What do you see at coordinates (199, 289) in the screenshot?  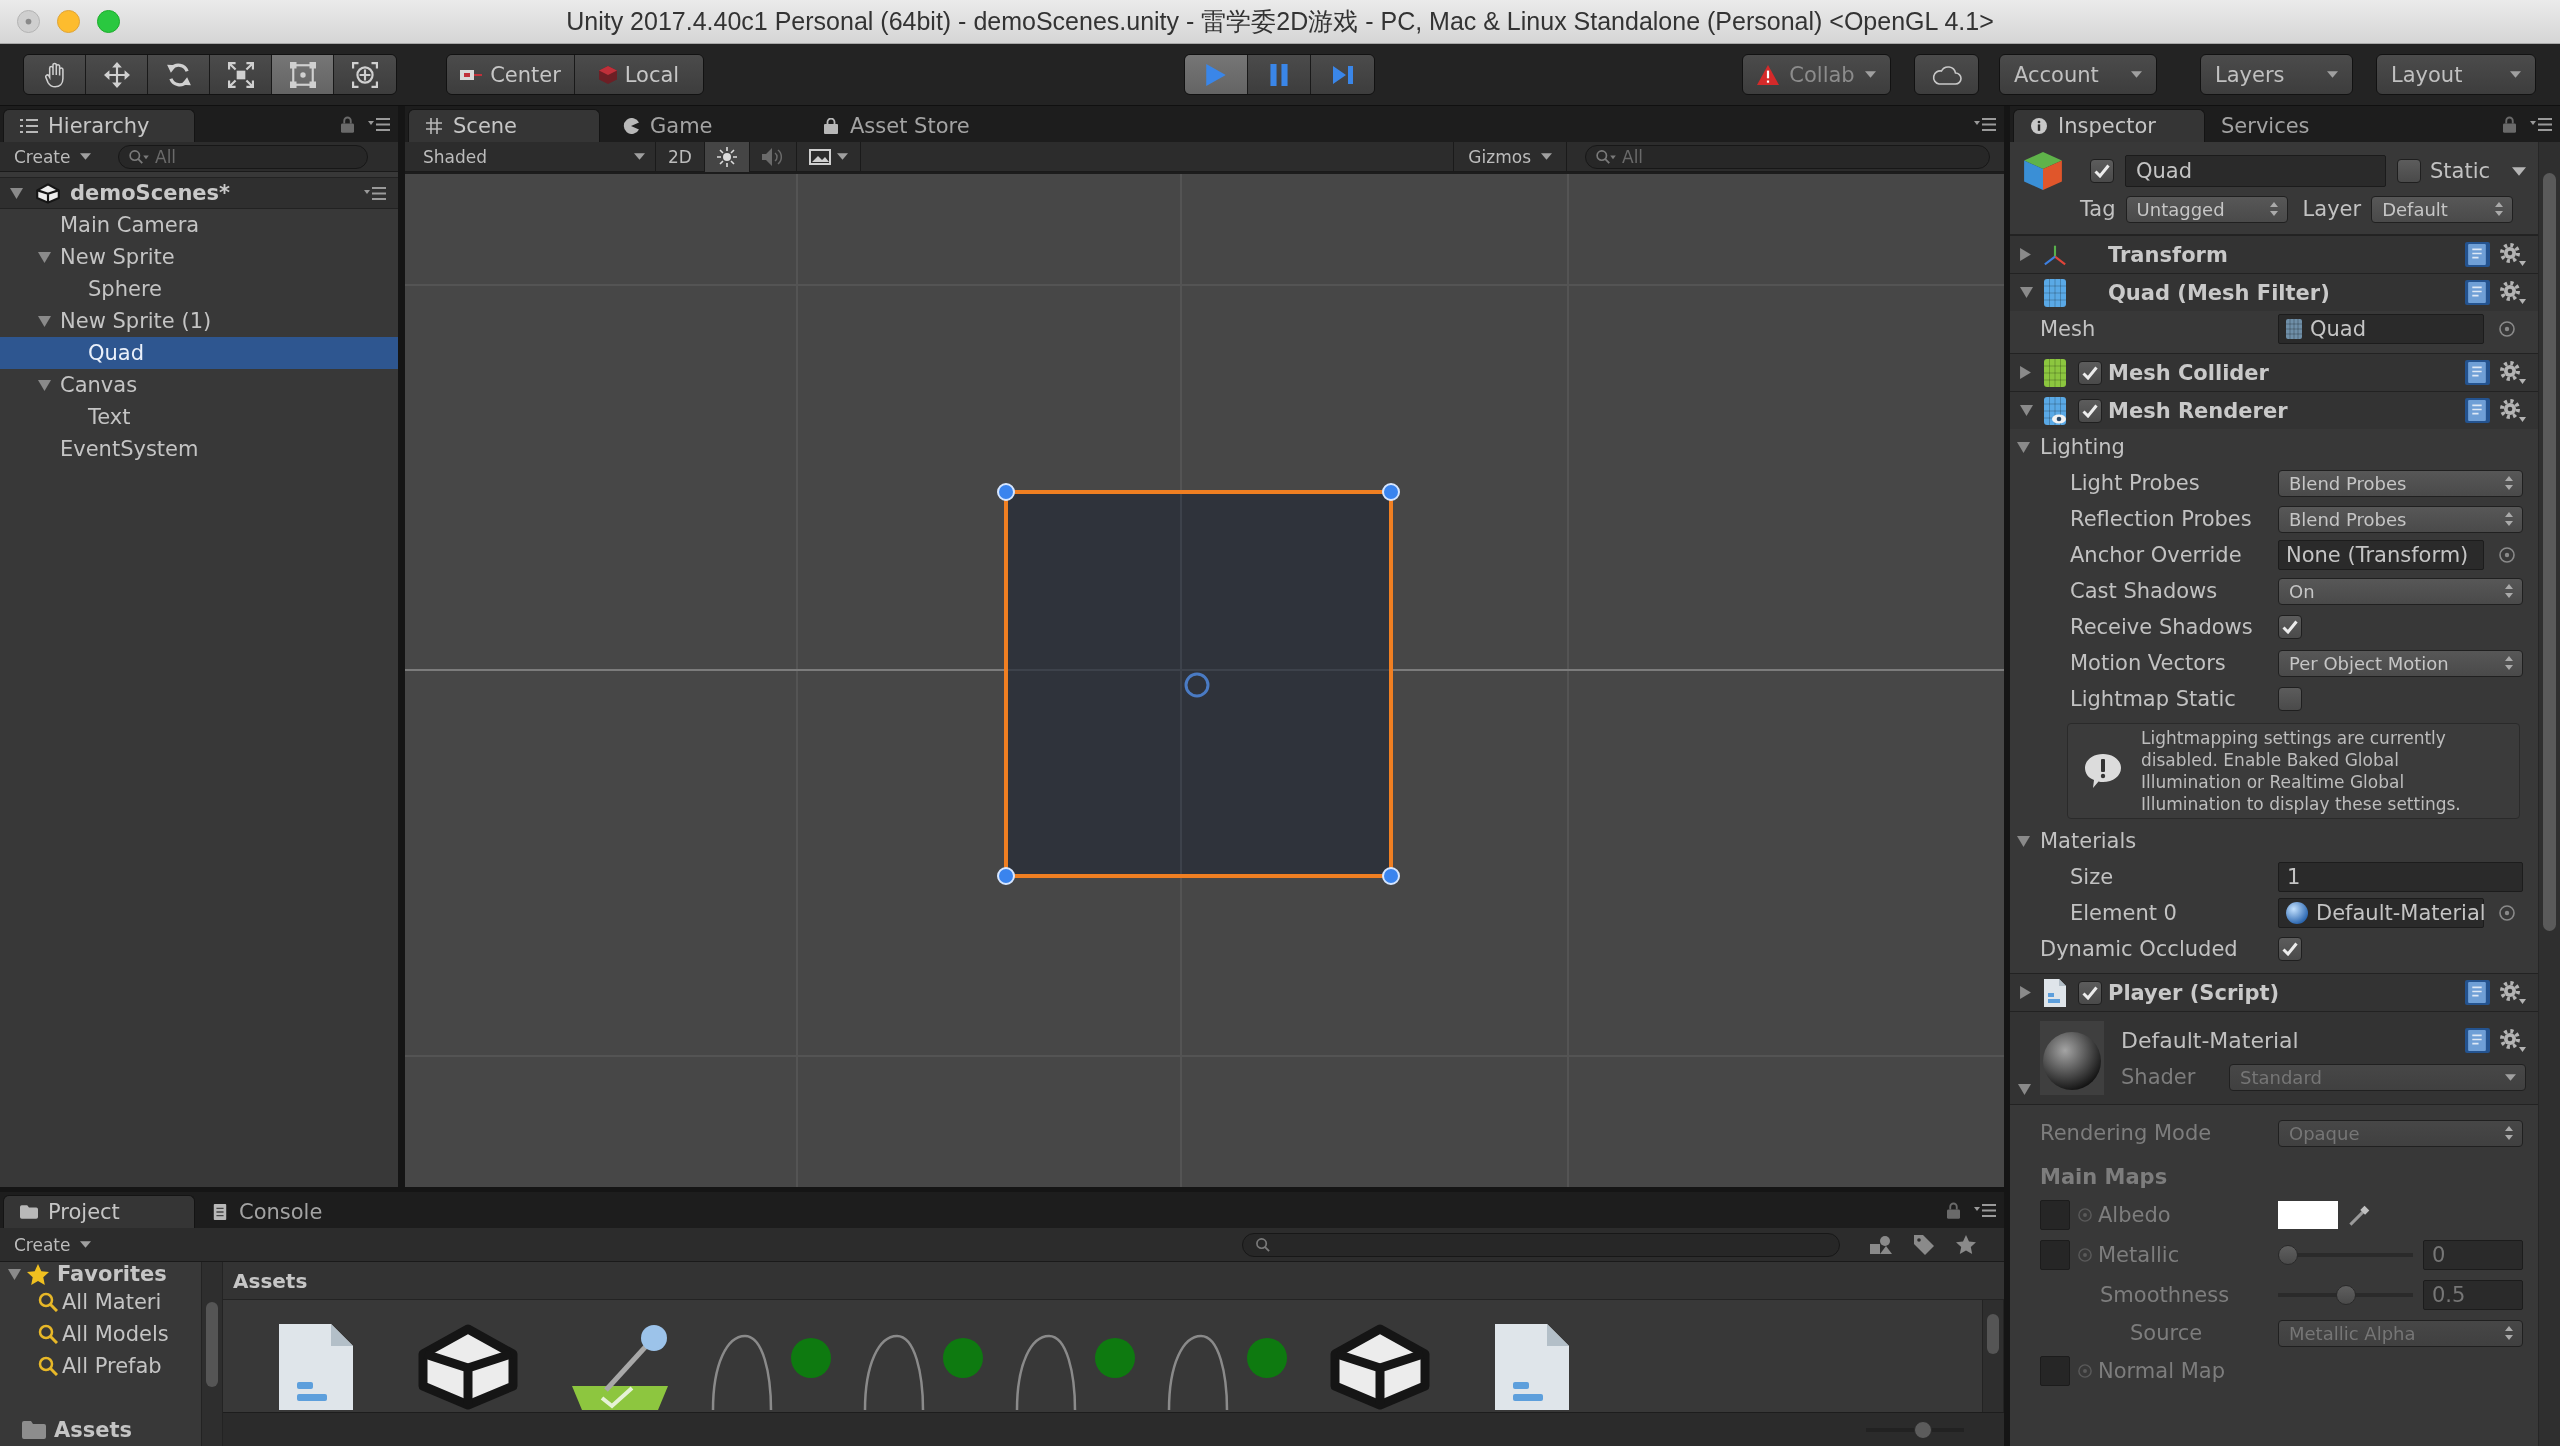 I see `hierarchy-item: Sphere` at bounding box center [199, 289].